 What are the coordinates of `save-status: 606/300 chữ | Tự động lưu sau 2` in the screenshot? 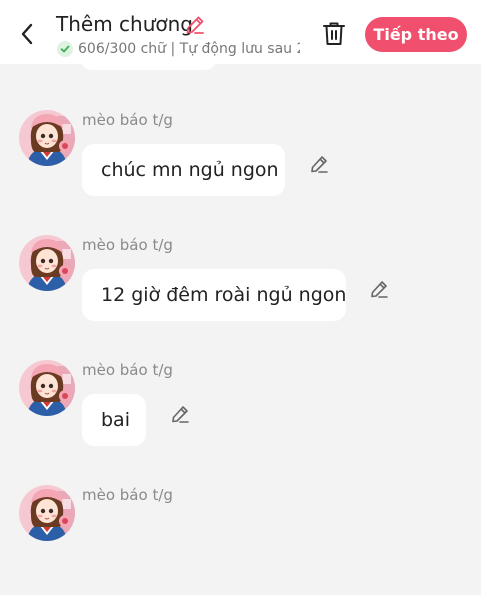 It's located at (178, 49).